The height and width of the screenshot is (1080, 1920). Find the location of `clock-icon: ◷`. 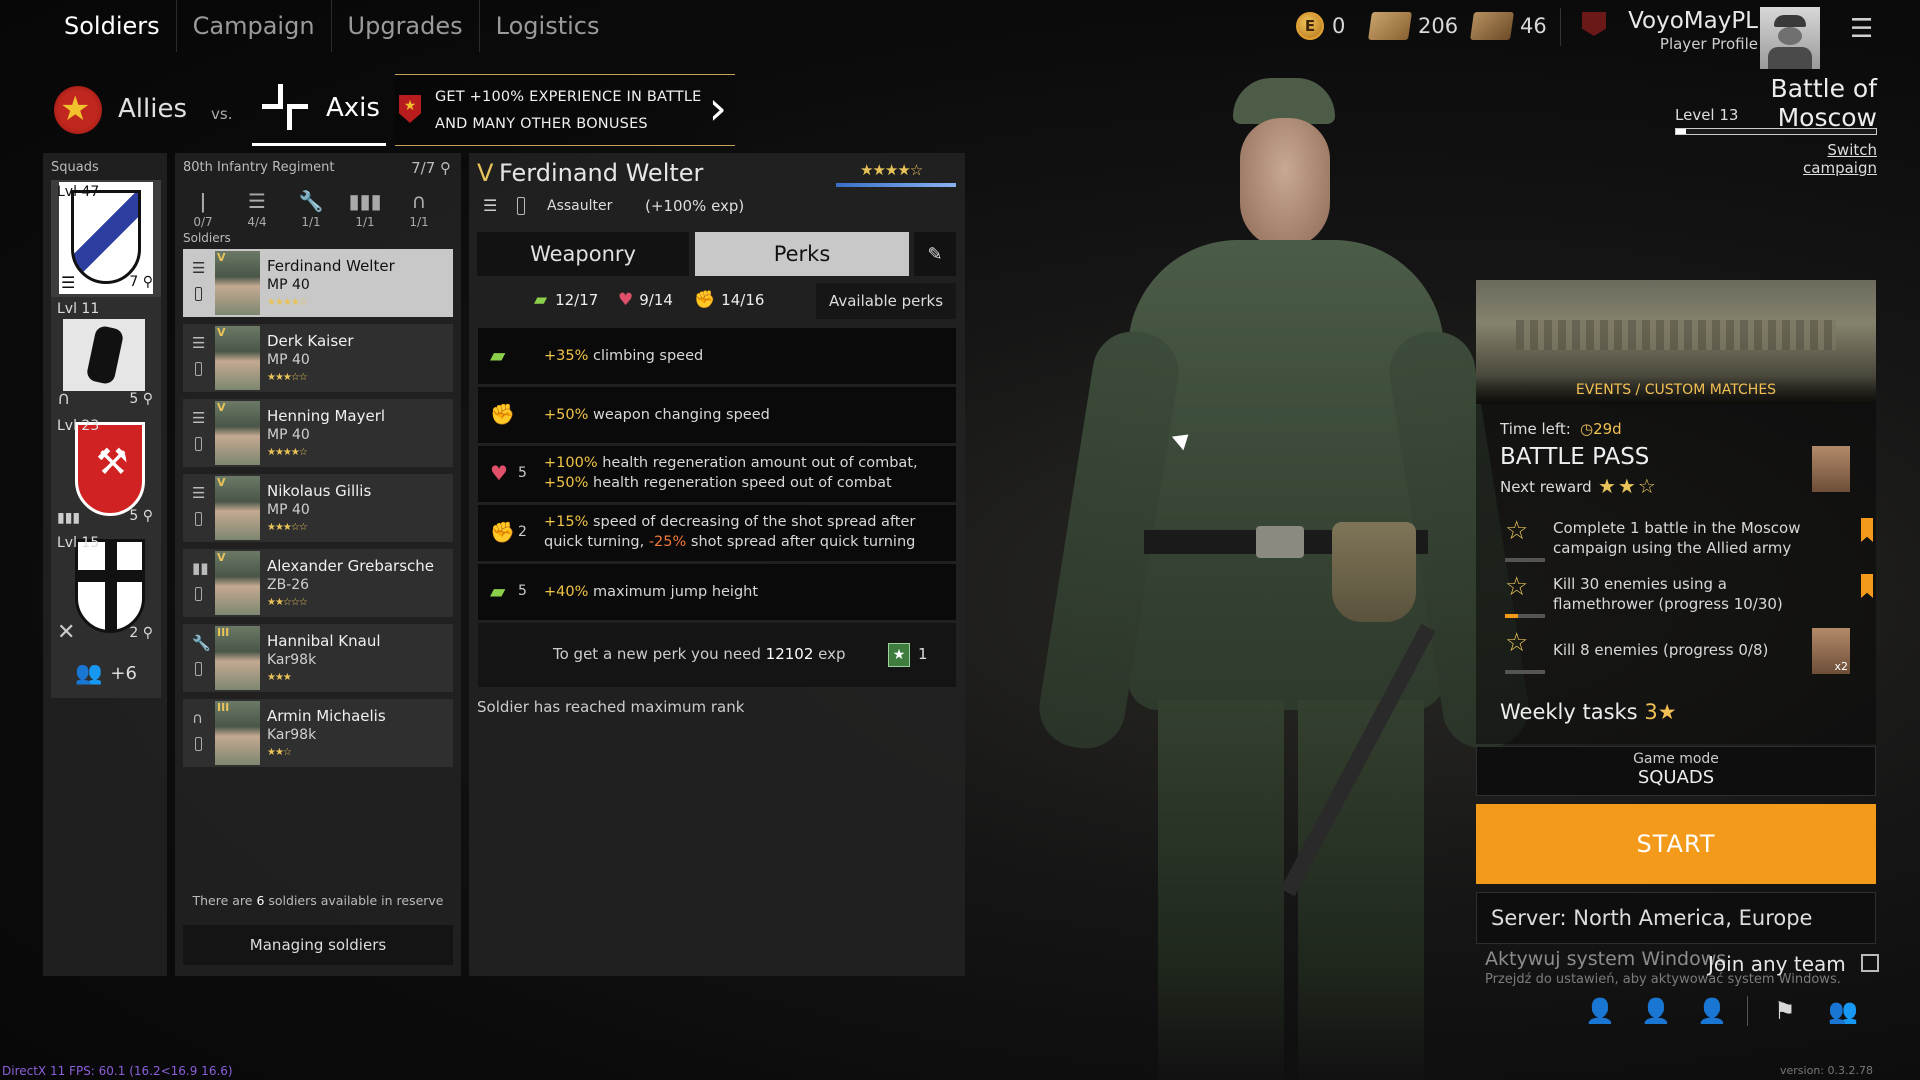

clock-icon: ◷ is located at coordinates (1587, 429).